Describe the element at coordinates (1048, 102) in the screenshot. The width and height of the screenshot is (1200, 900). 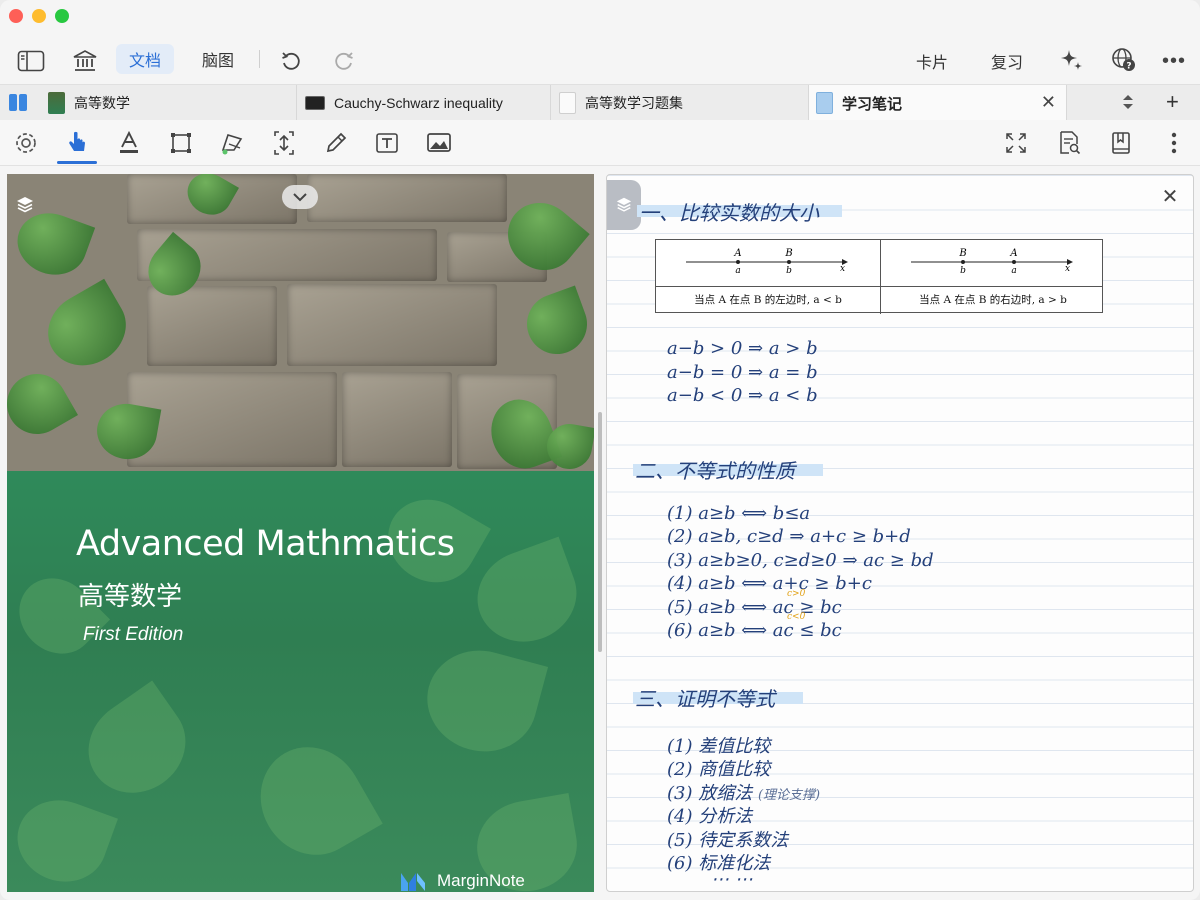
I see `close-tab-icon: ✕` at that location.